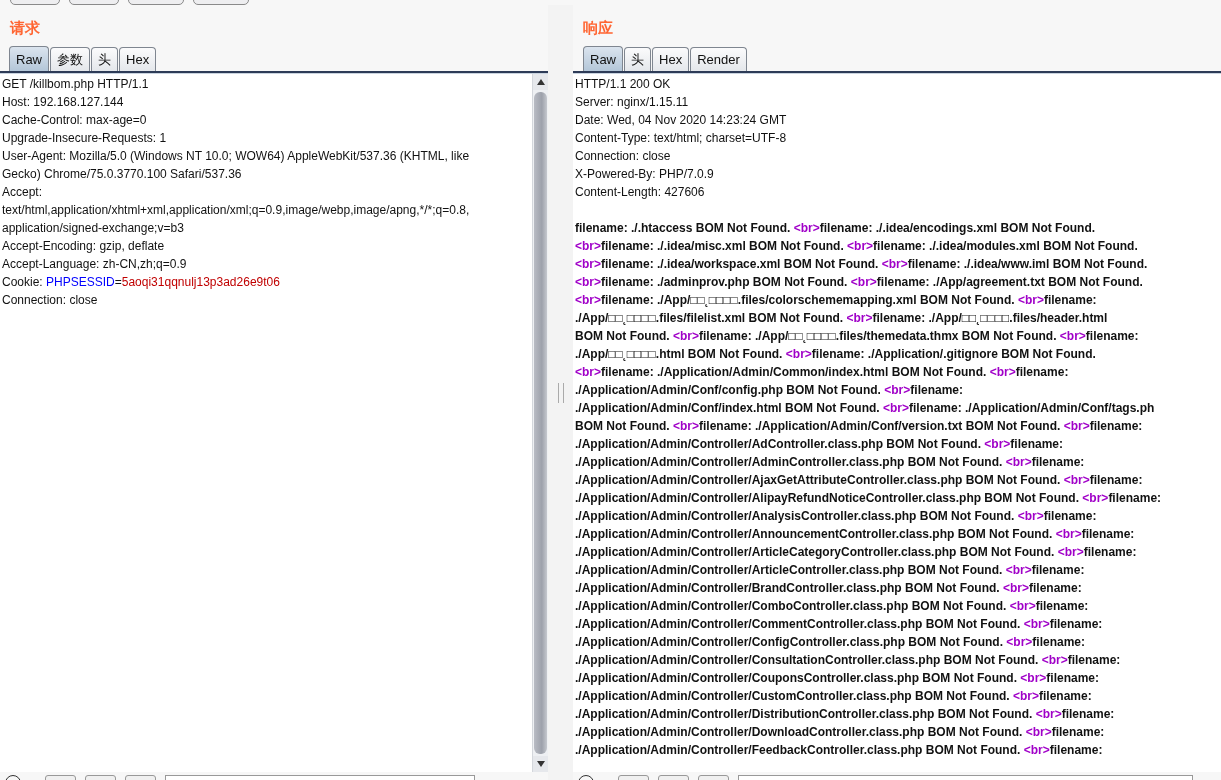 Image resolution: width=1221 pixels, height=780 pixels. I want to click on request-line: Accept-Language: zh-CN,zh;q=0.9, so click(95, 264).